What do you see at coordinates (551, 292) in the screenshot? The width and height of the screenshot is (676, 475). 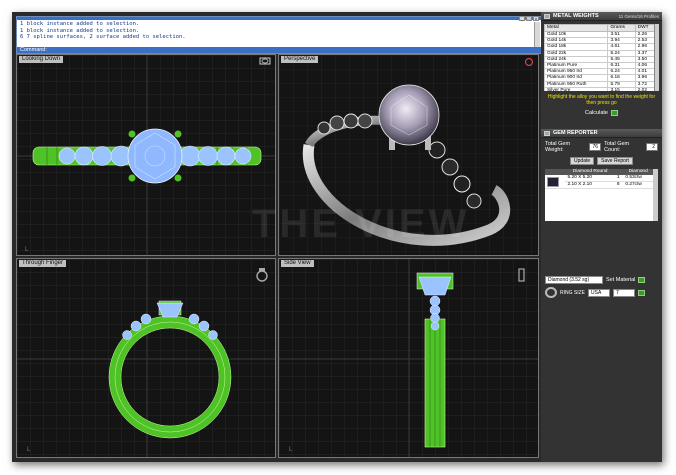 I see `ring-size-icon` at bounding box center [551, 292].